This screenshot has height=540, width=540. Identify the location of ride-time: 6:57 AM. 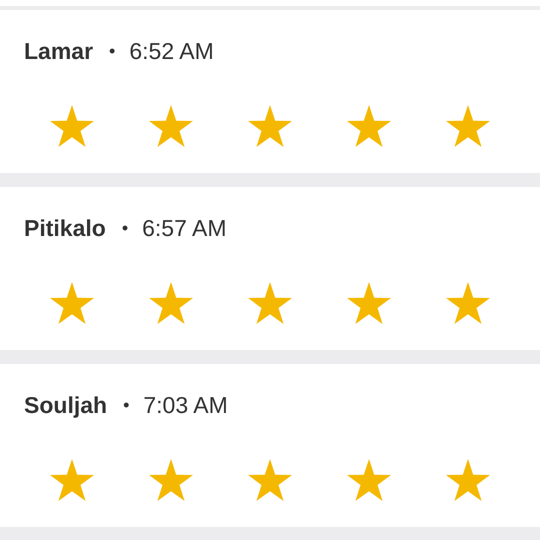
(184, 228).